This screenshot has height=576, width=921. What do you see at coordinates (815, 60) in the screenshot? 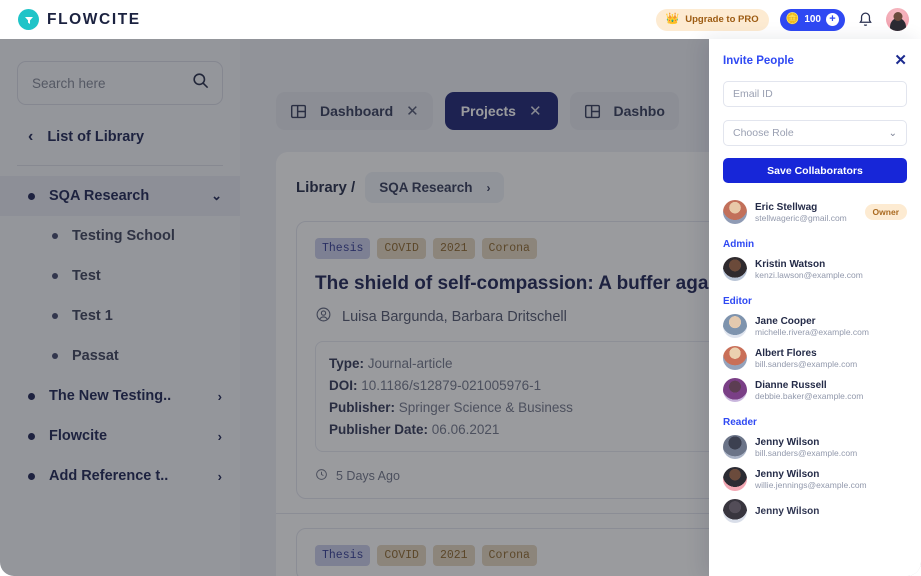
I see `invite-panel-header: Invite People ✕` at bounding box center [815, 60].